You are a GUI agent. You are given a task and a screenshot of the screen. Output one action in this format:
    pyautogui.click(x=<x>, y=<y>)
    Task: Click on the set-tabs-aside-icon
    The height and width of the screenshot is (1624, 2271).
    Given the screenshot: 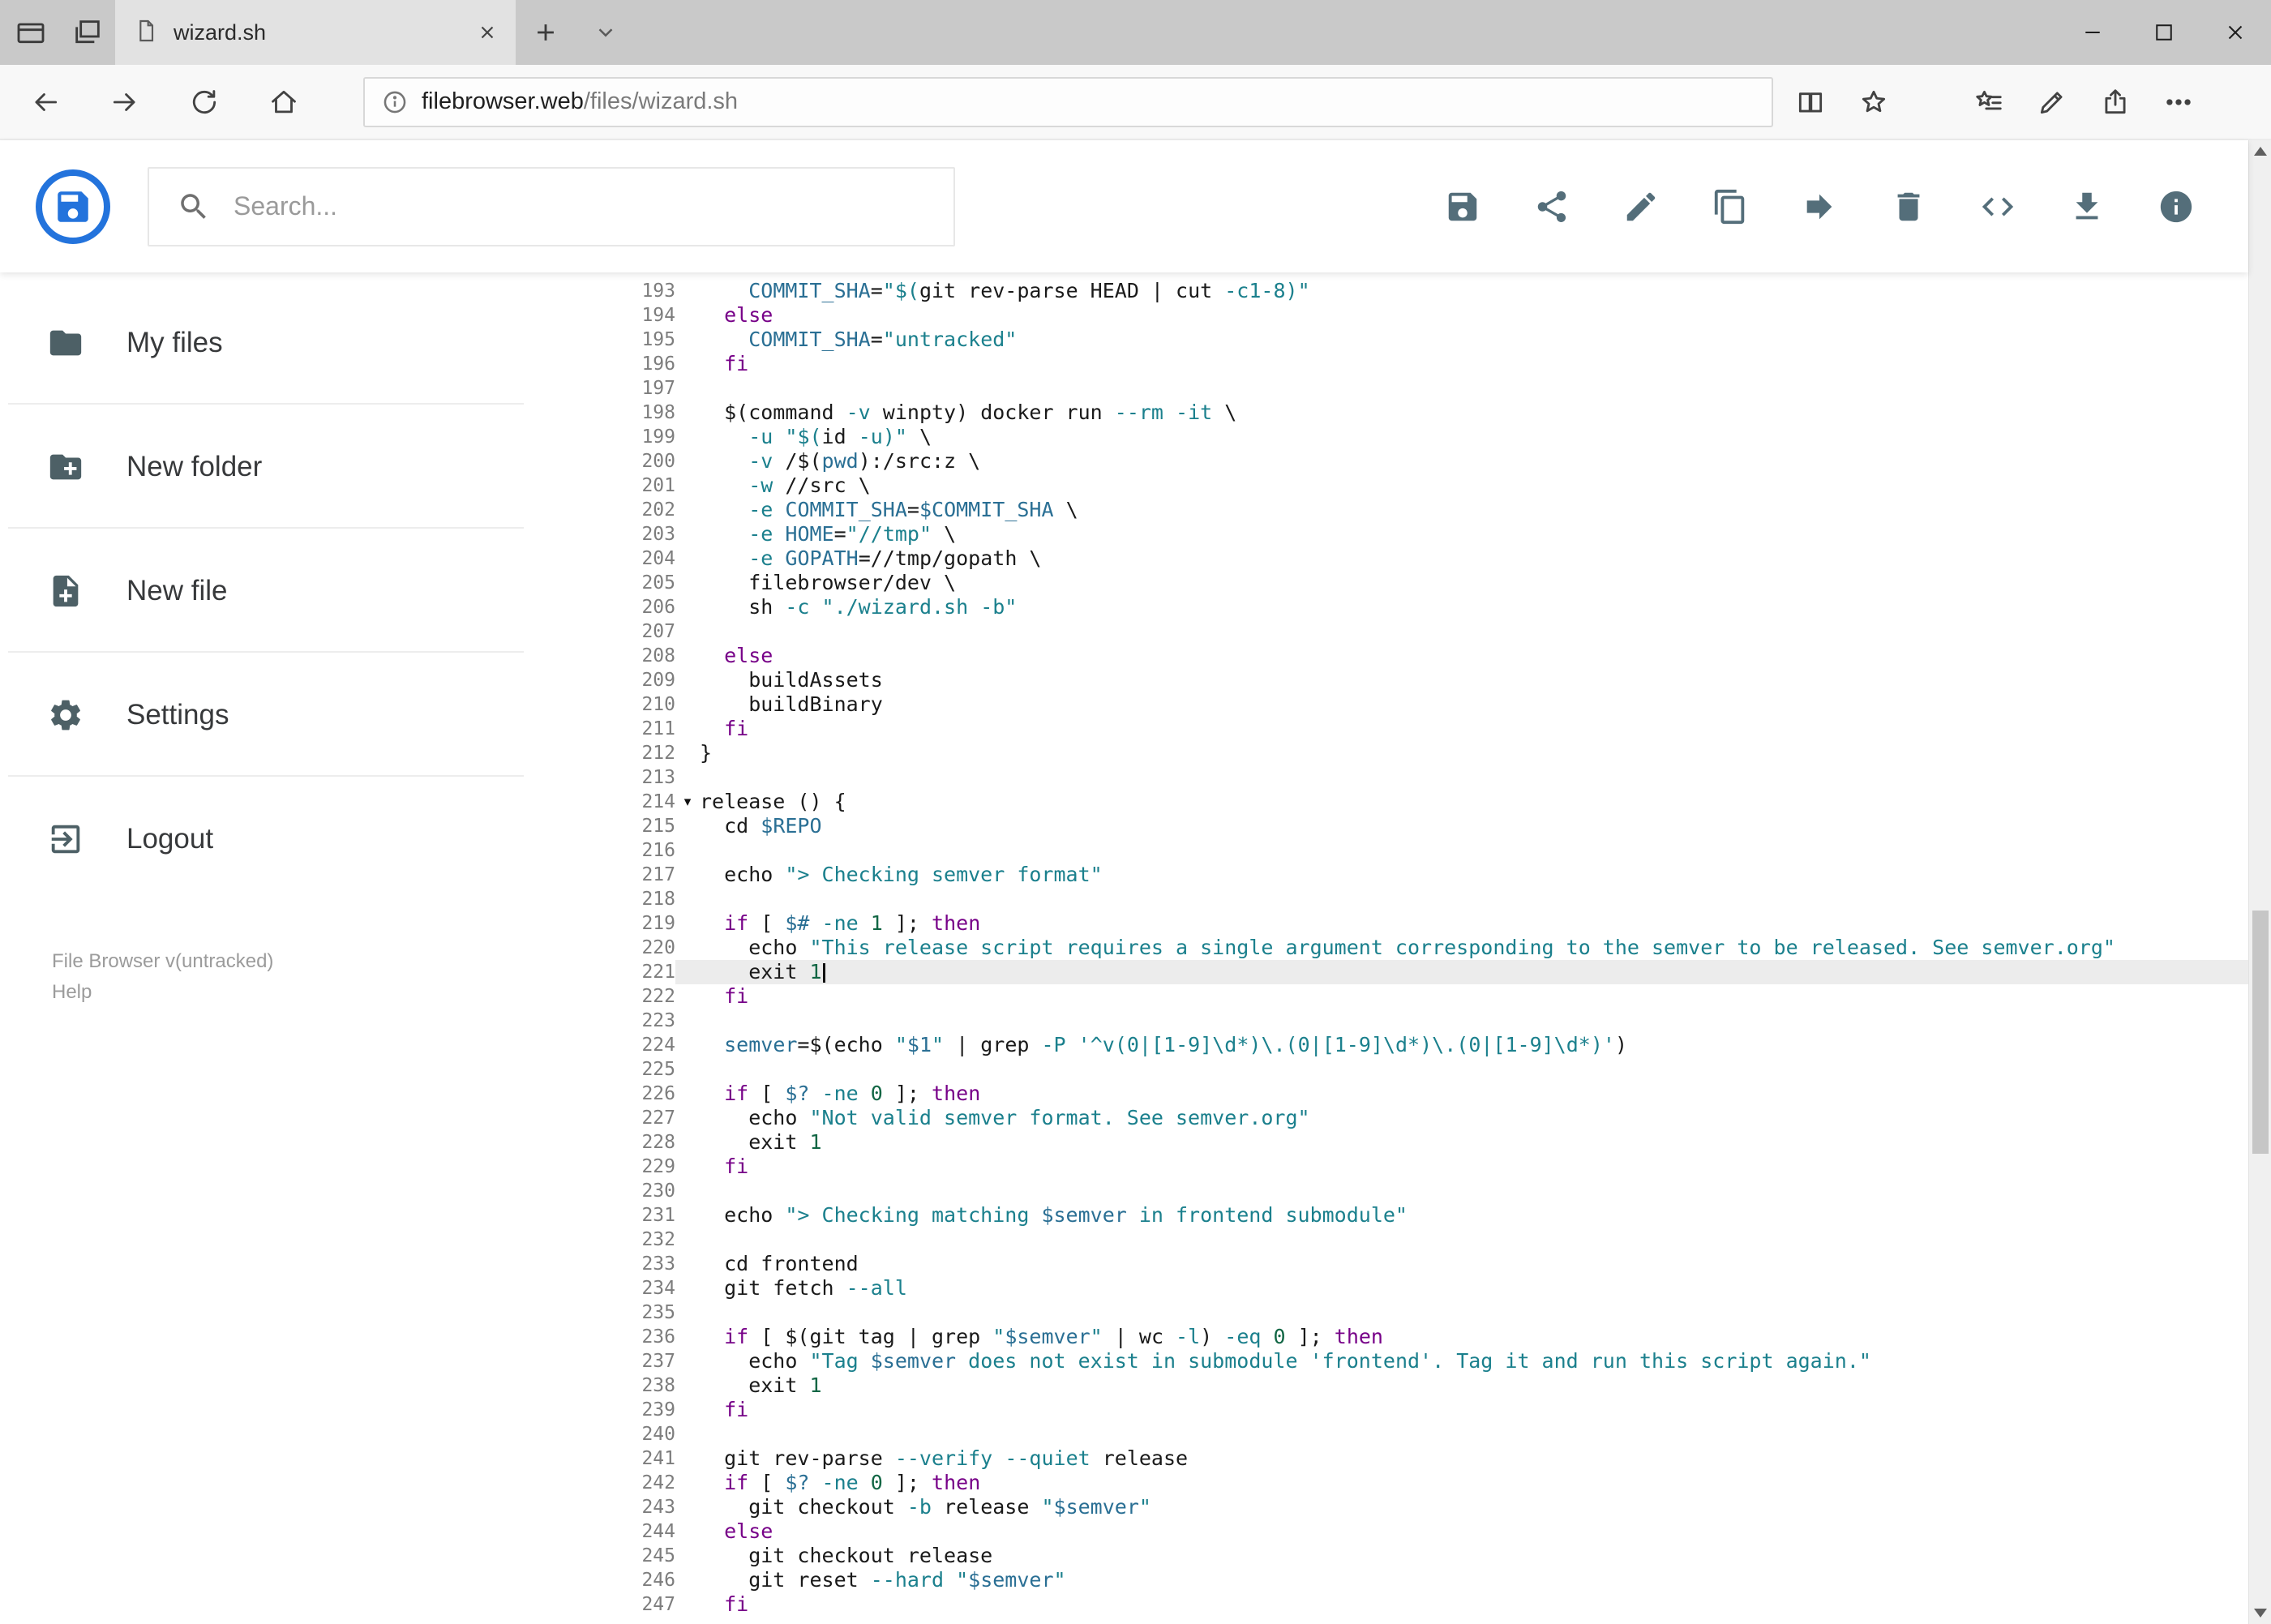 What is the action you would take?
    pyautogui.click(x=87, y=33)
    